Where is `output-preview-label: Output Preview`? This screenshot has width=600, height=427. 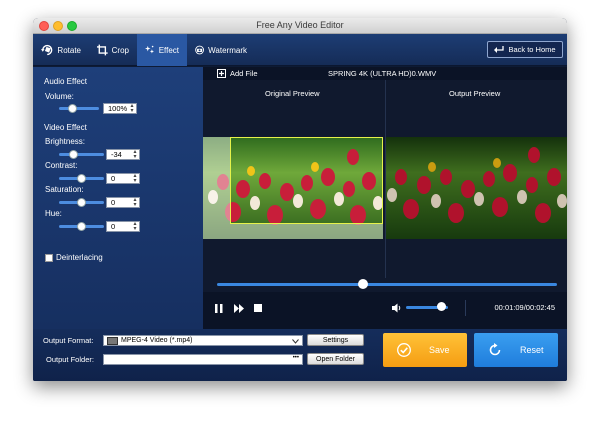
output-preview-label: Output Preview is located at coordinates (475, 93).